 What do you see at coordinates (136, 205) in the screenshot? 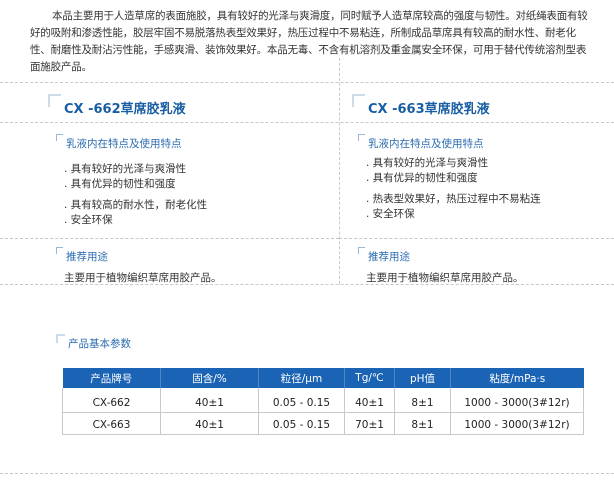
I see `feature-item: . 具有较高的耐水性，耐老化性` at bounding box center [136, 205].